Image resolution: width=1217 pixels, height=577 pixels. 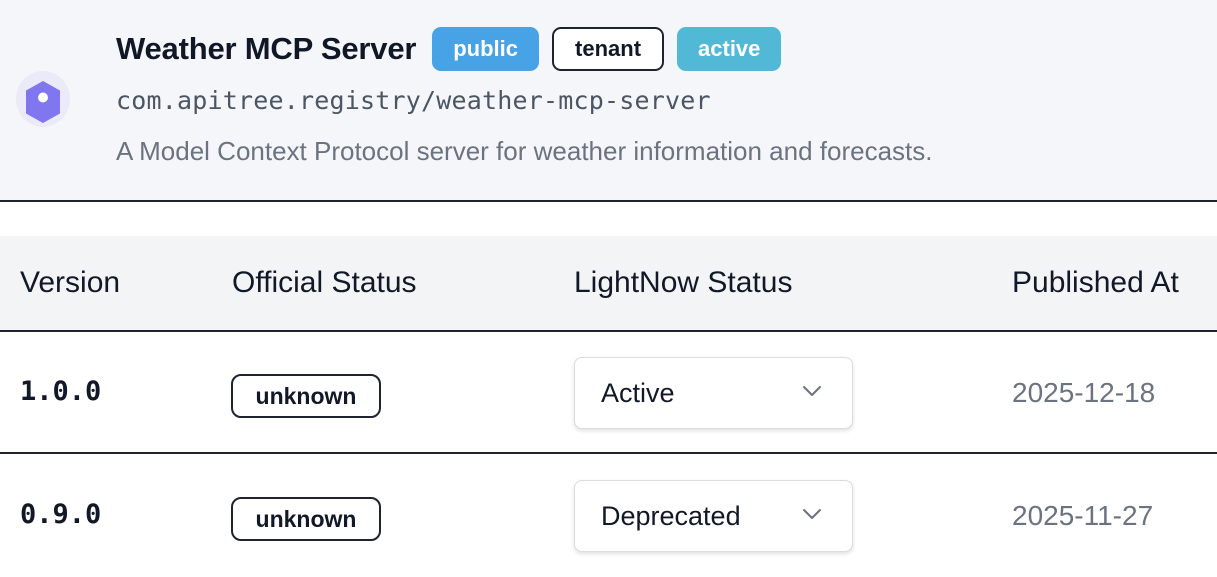 What do you see at coordinates (61, 391) in the screenshot?
I see `version-cell: 1.0.0` at bounding box center [61, 391].